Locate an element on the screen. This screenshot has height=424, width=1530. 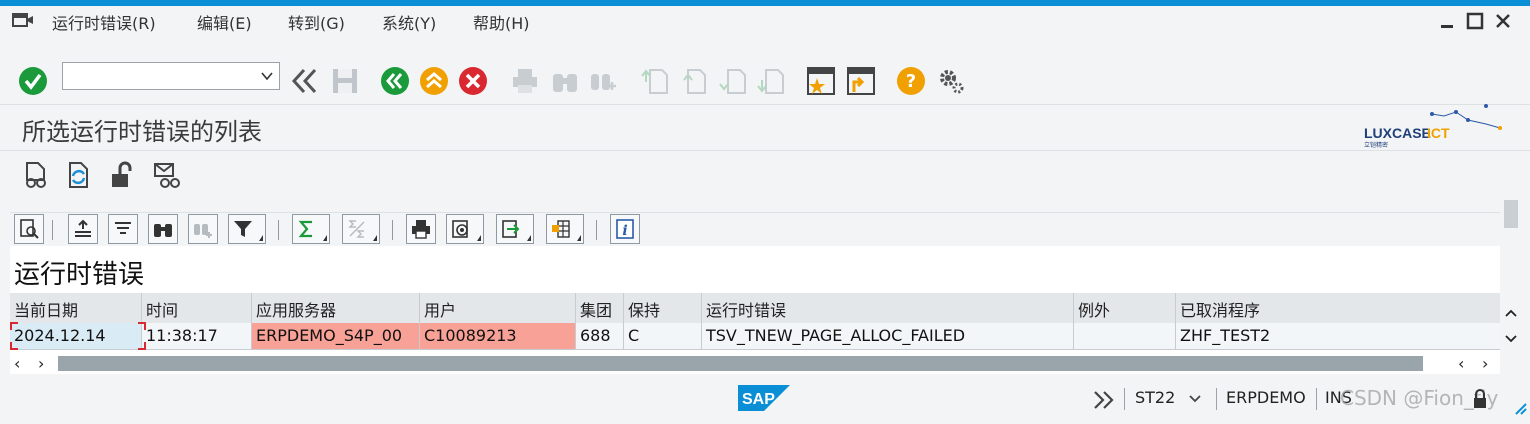
maximize-icon is located at coordinates (1475, 21).